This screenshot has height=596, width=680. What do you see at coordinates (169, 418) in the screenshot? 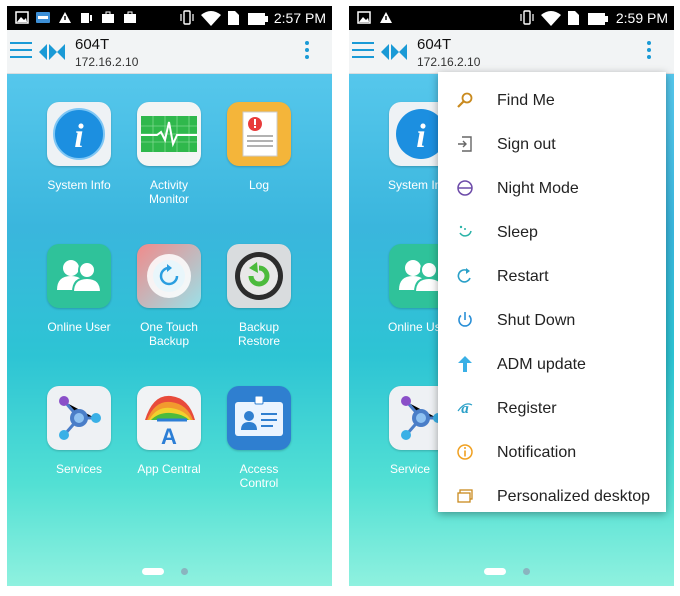
I see `app-central-icon: A` at bounding box center [169, 418].